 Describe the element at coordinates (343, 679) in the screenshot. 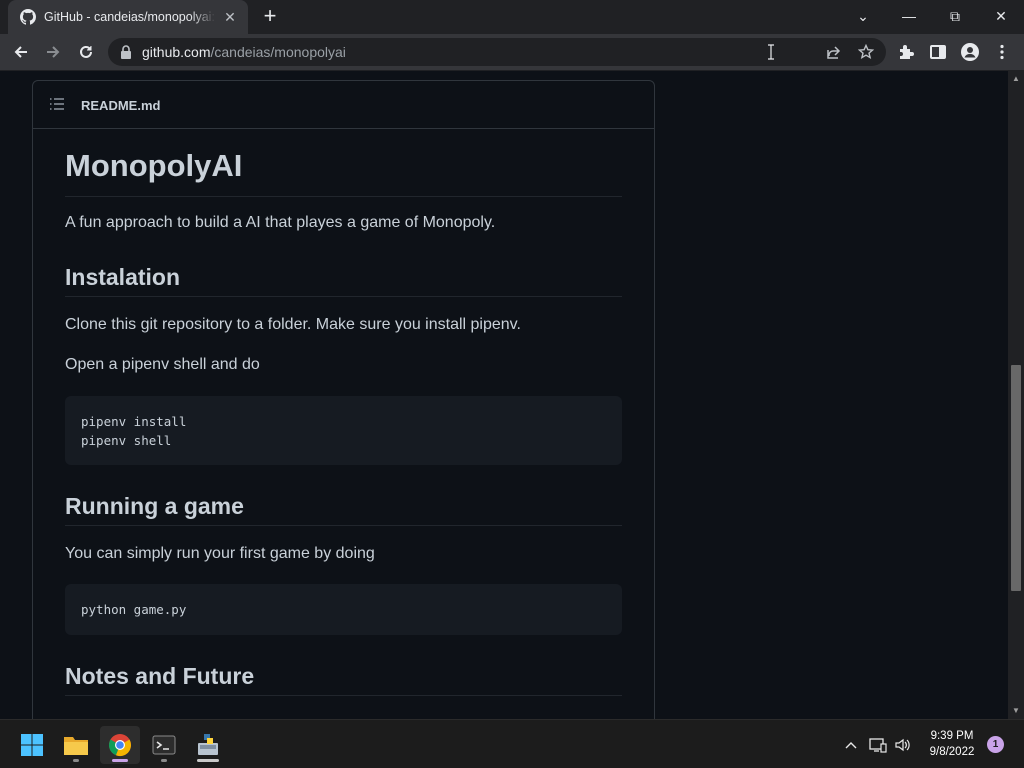

I see `notes-heading: Notes and Future` at that location.